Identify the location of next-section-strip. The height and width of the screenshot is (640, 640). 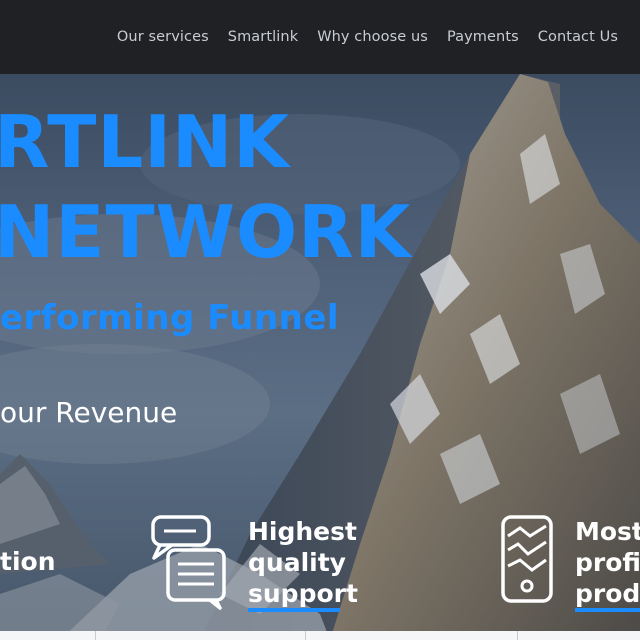
(320, 635).